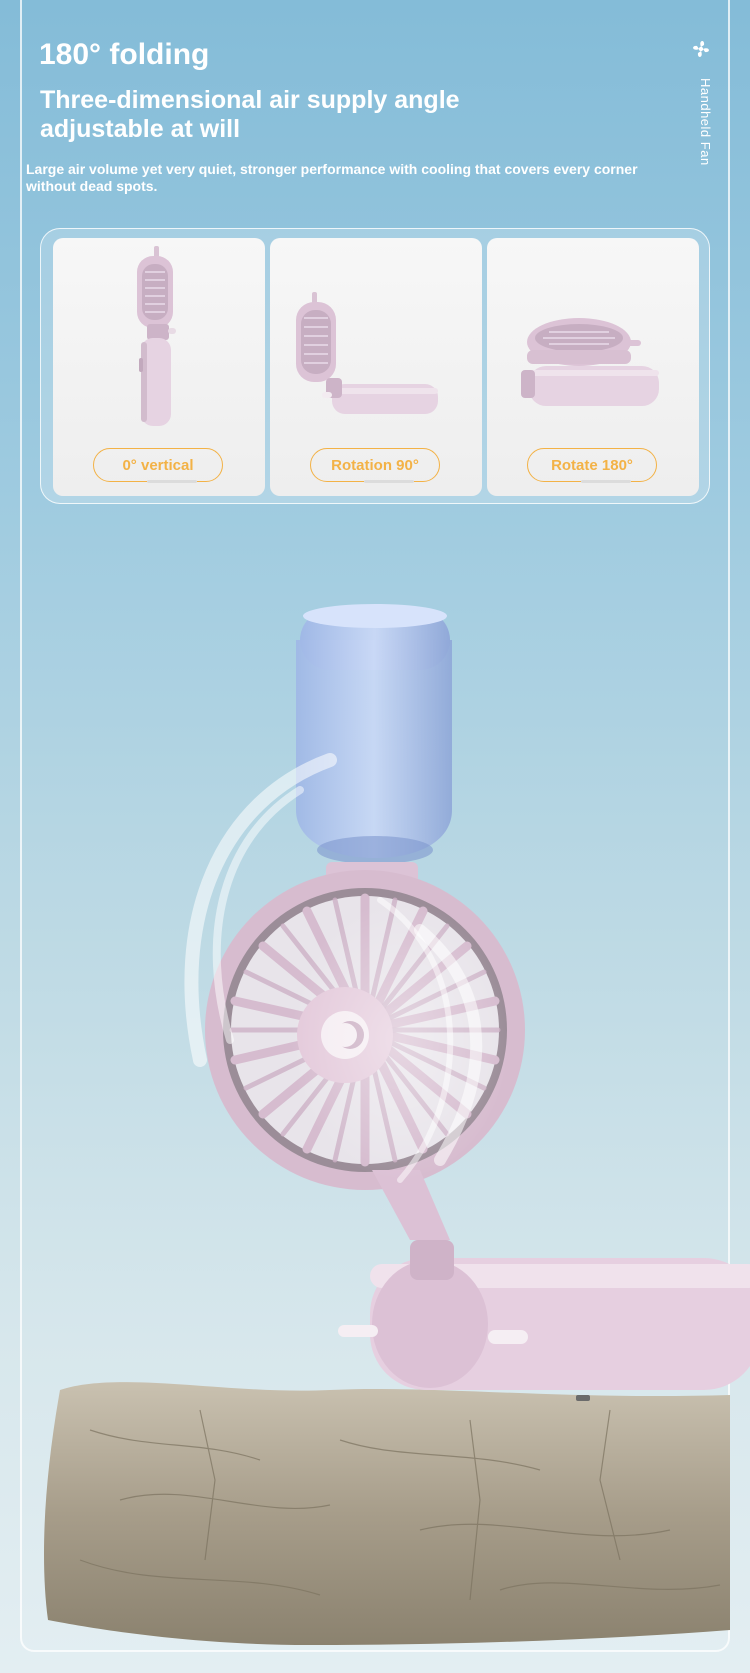  I want to click on water-bottle, so click(374, 746).